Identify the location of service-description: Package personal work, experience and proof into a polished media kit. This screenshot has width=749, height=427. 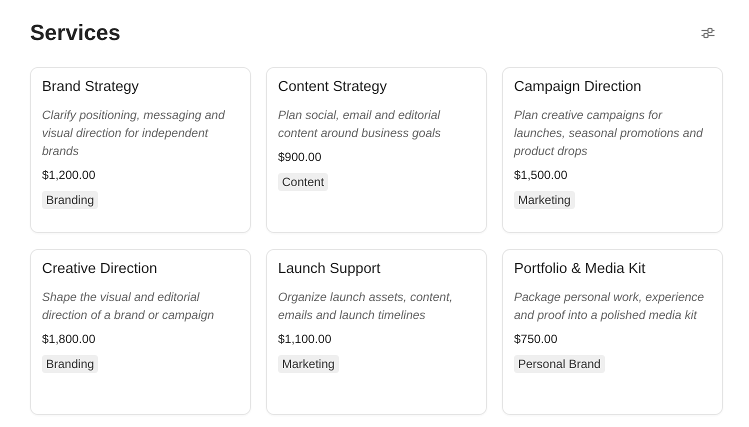
(610, 306).